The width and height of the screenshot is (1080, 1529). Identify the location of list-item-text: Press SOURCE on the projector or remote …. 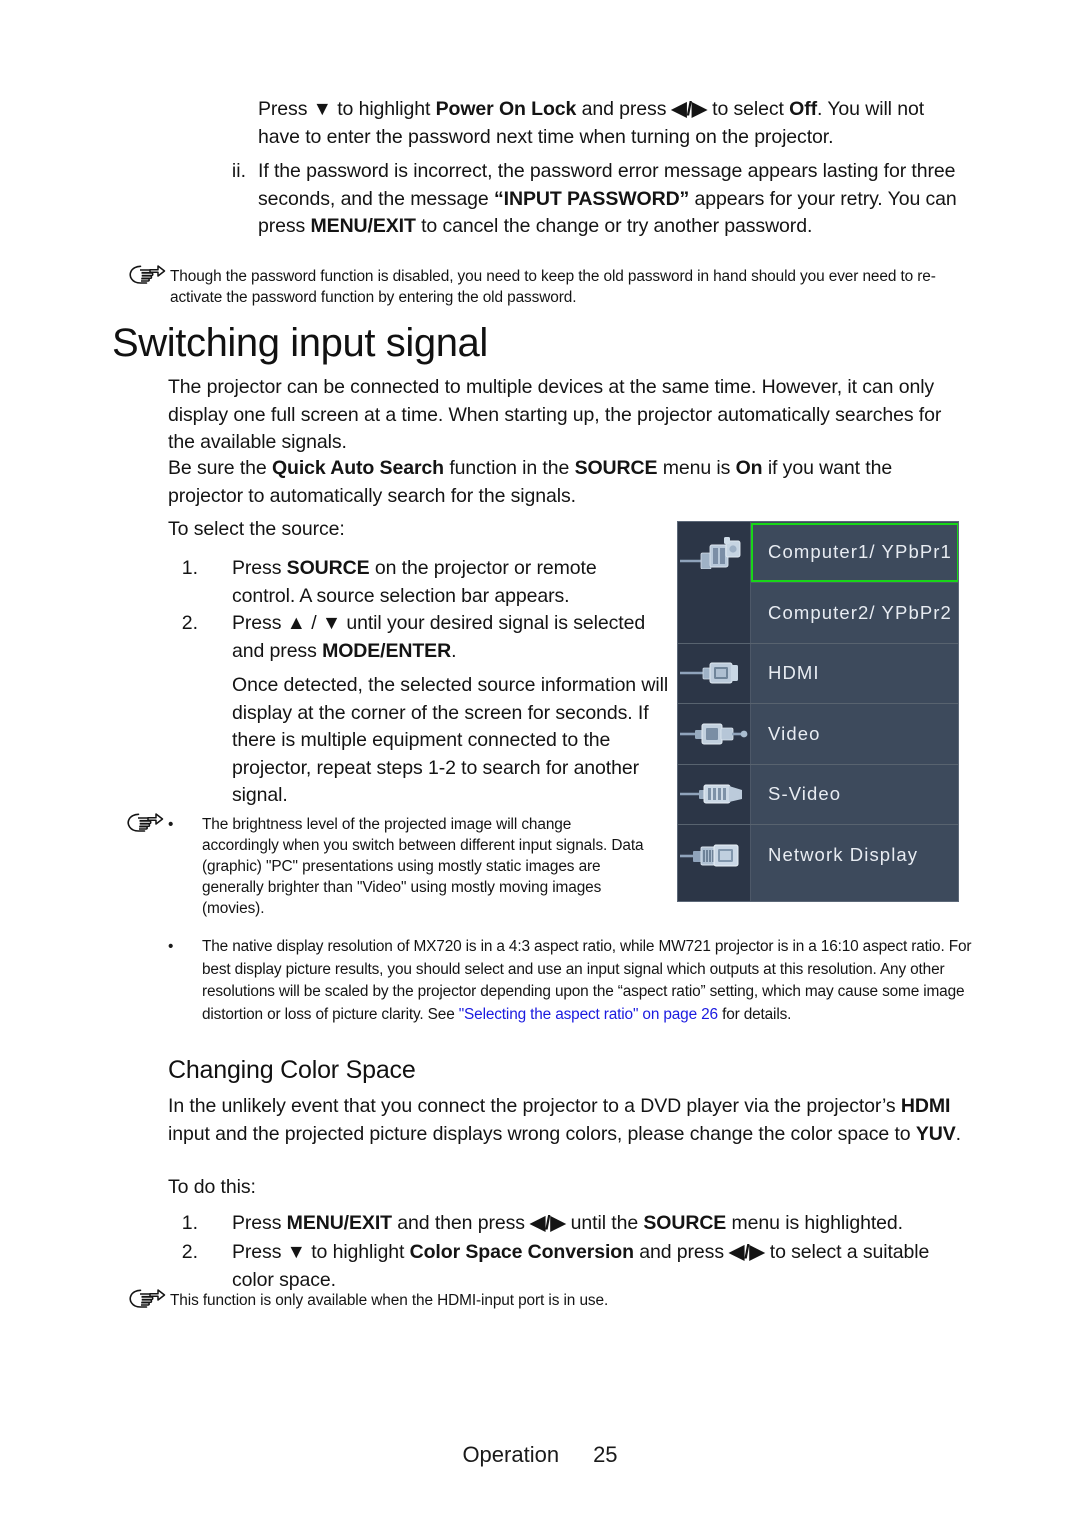
(448, 582).